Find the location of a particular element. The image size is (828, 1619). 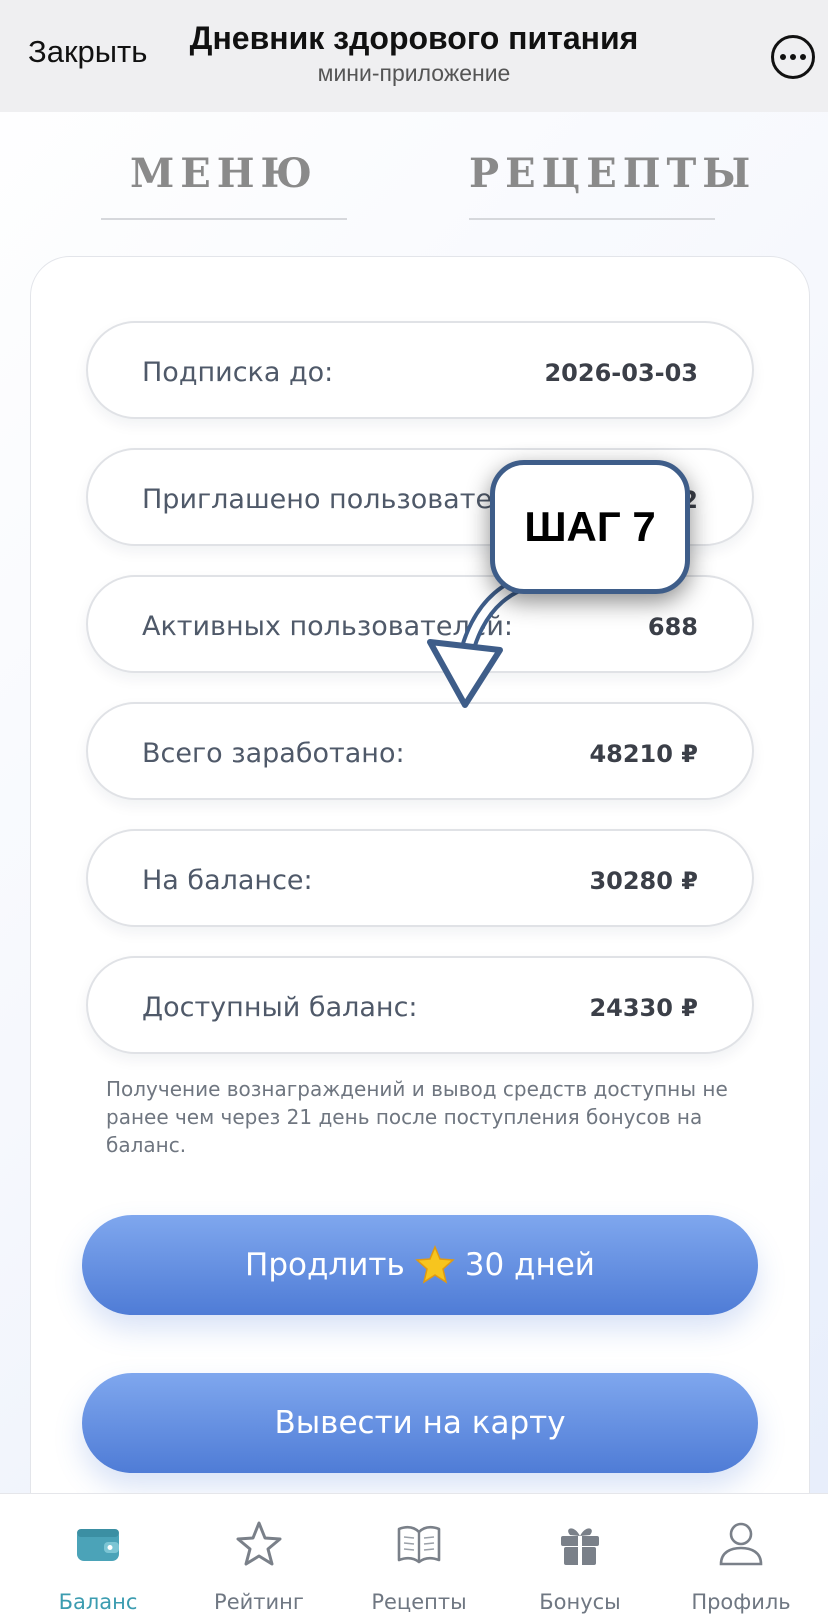

nav-label: Рейтинг is located at coordinates (259, 1602).